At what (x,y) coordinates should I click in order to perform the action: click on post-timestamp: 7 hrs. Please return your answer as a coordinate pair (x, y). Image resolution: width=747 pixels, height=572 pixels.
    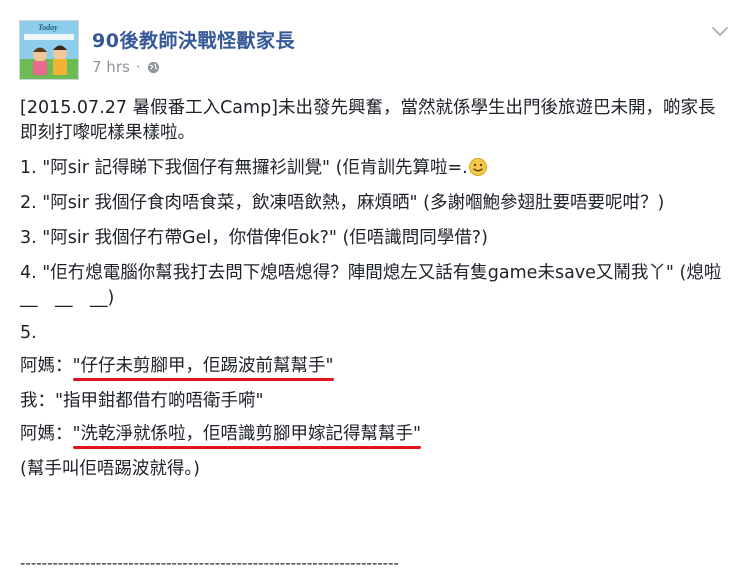
    Looking at the image, I should click on (111, 67).